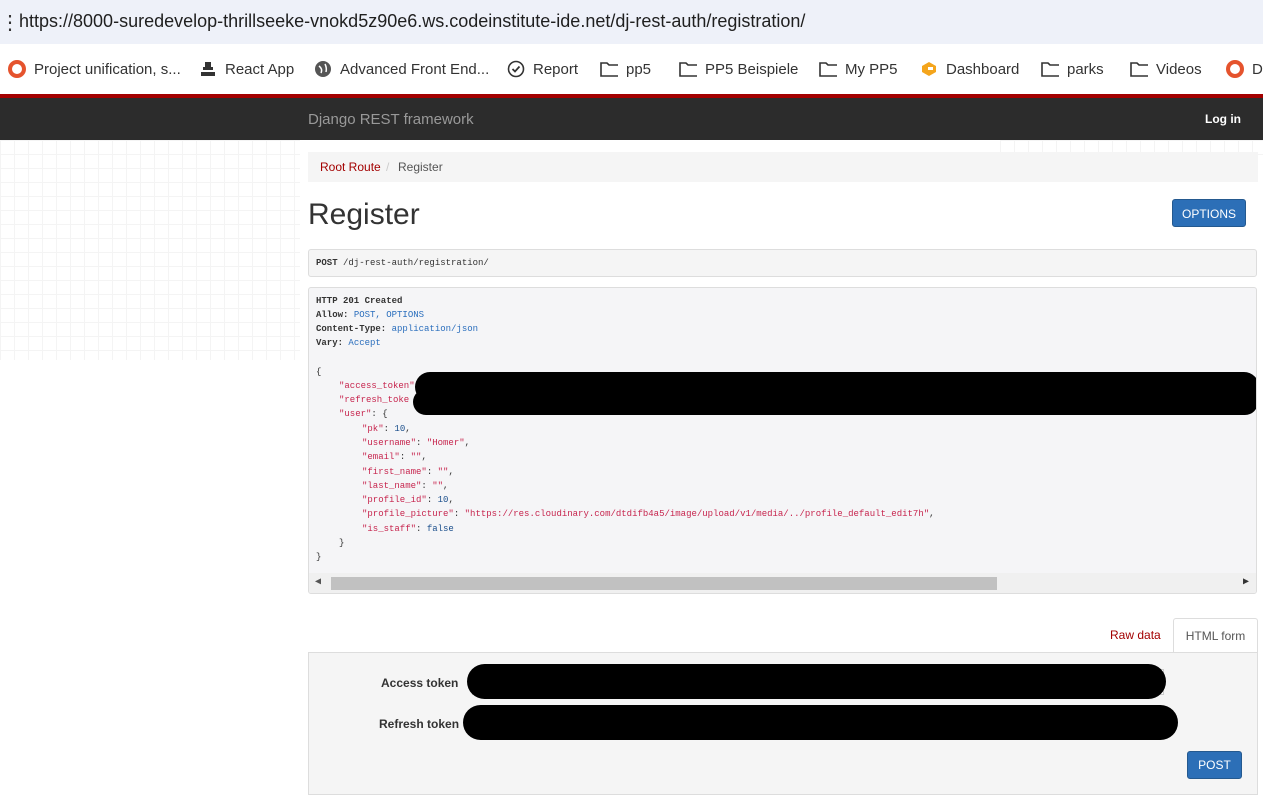  Describe the element at coordinates (1215, 635) in the screenshot. I see `tab-html-form: HTML form` at that location.